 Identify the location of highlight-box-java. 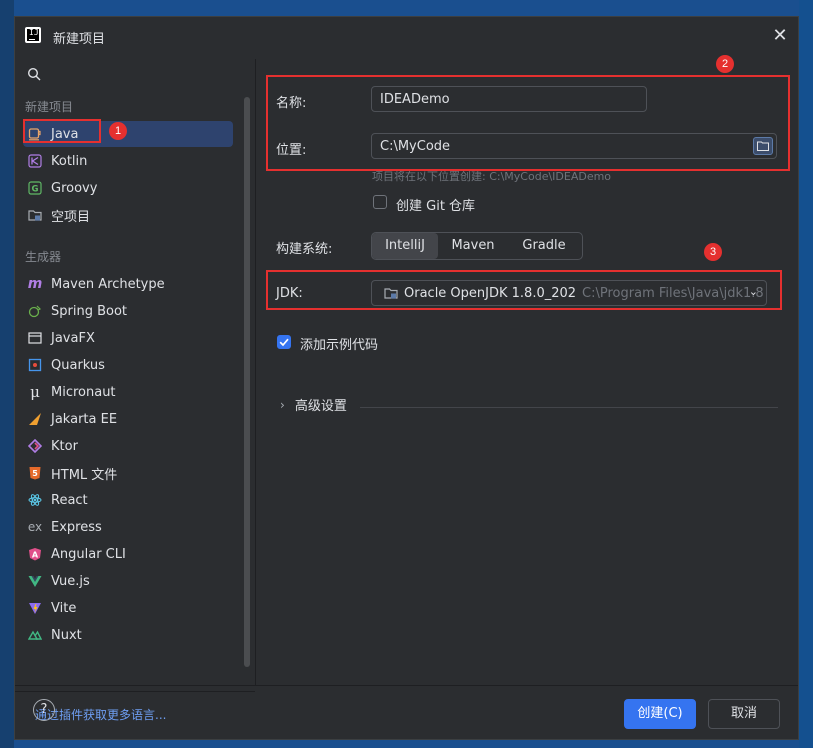
(62, 131).